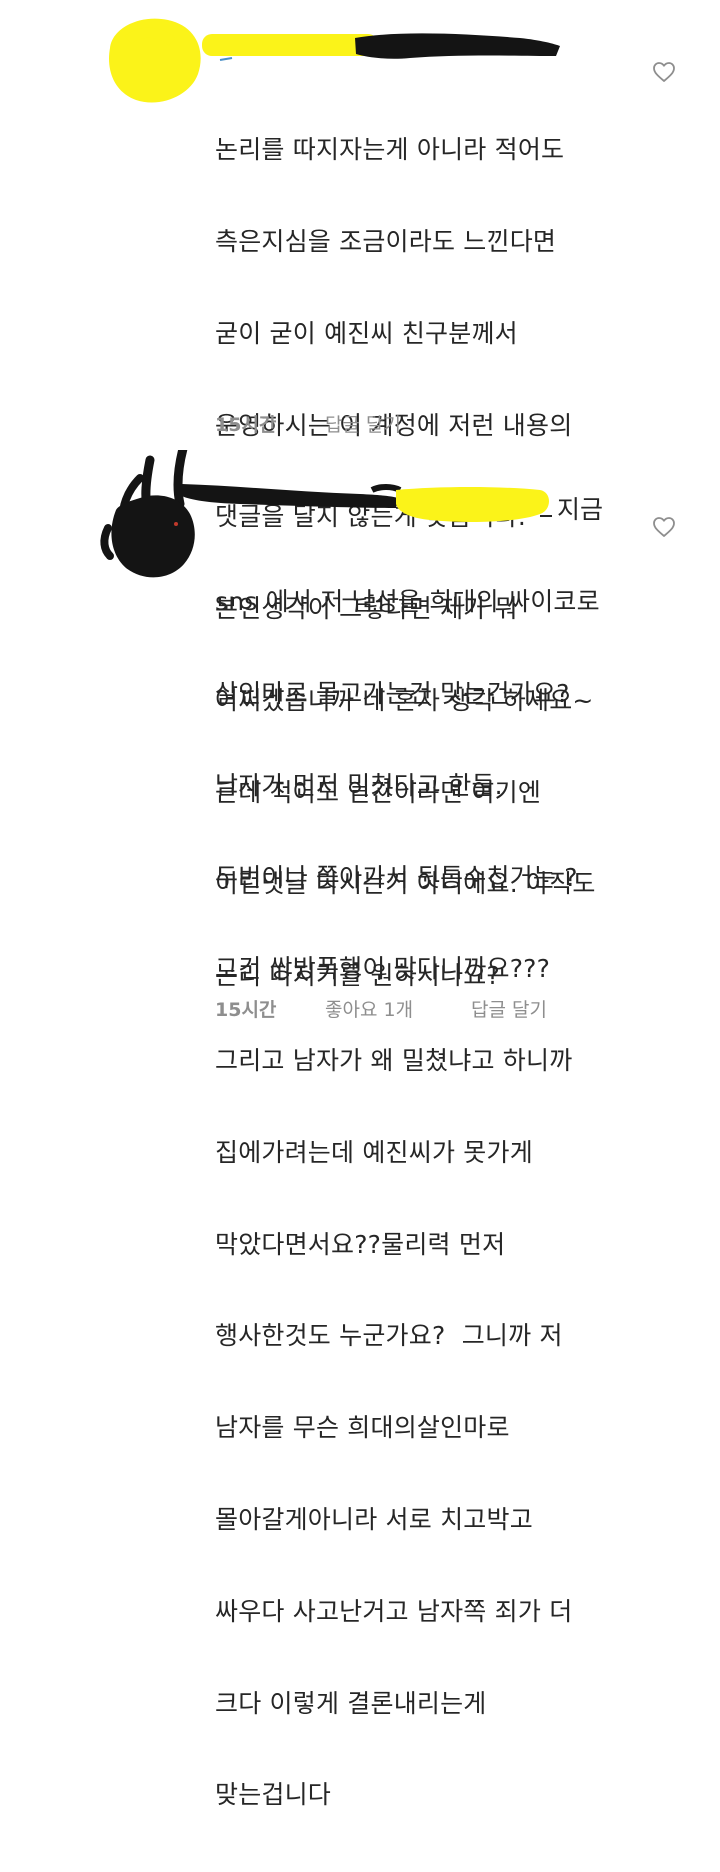 The width and height of the screenshot is (720, 1872). I want to click on comment-line: 그리고 남자가 왜 밀쳤냐고 하니까, so click(394, 1061).